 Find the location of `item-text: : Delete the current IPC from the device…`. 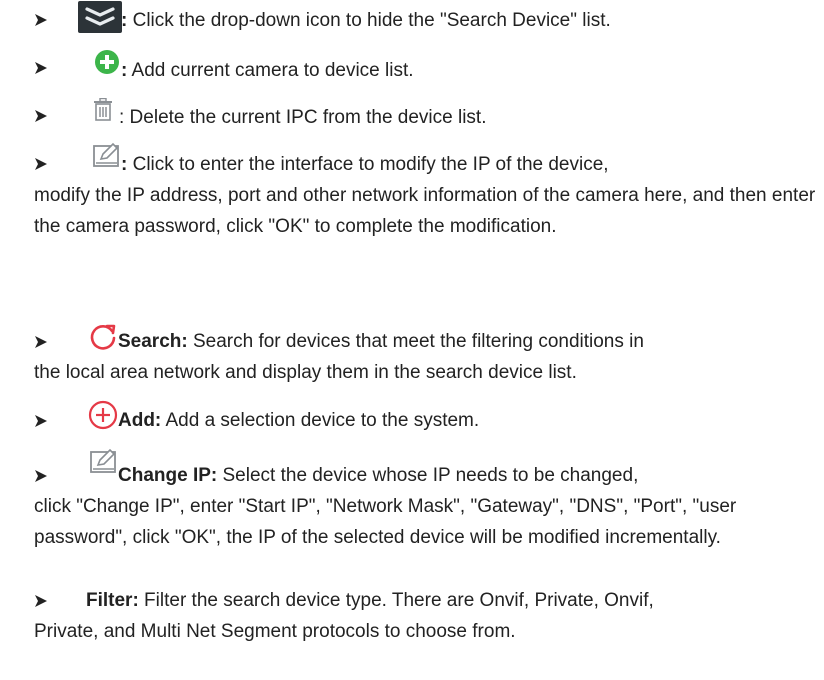

item-text: : Delete the current IPC from the device… is located at coordinates (303, 117).